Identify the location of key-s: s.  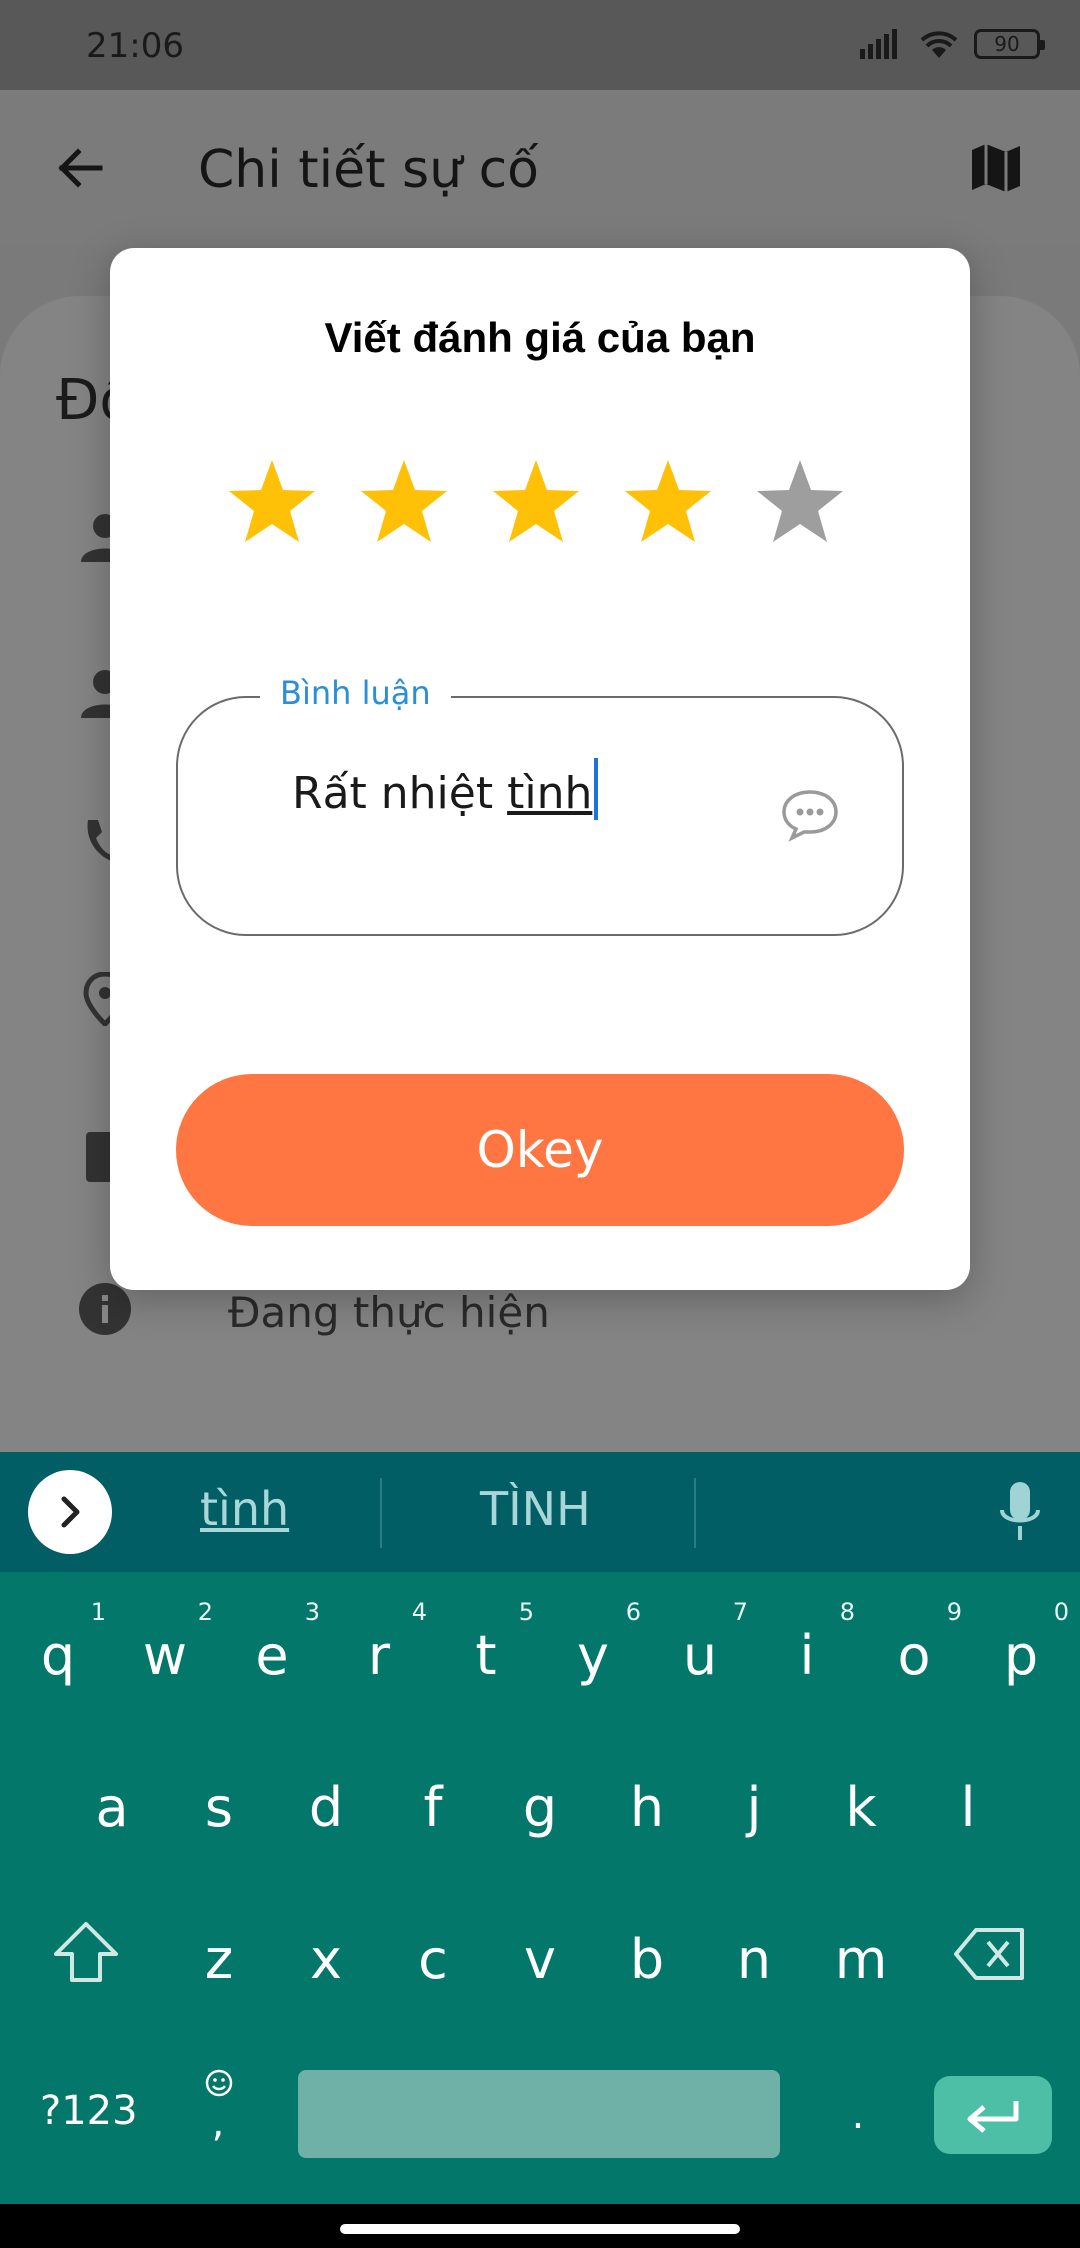
(219, 1807).